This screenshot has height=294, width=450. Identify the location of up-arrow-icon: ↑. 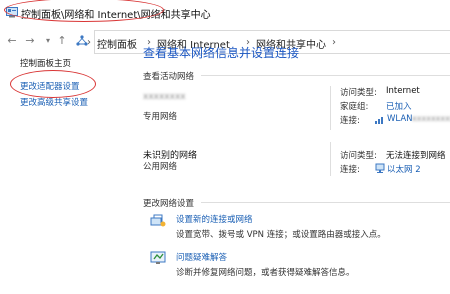
(62, 41).